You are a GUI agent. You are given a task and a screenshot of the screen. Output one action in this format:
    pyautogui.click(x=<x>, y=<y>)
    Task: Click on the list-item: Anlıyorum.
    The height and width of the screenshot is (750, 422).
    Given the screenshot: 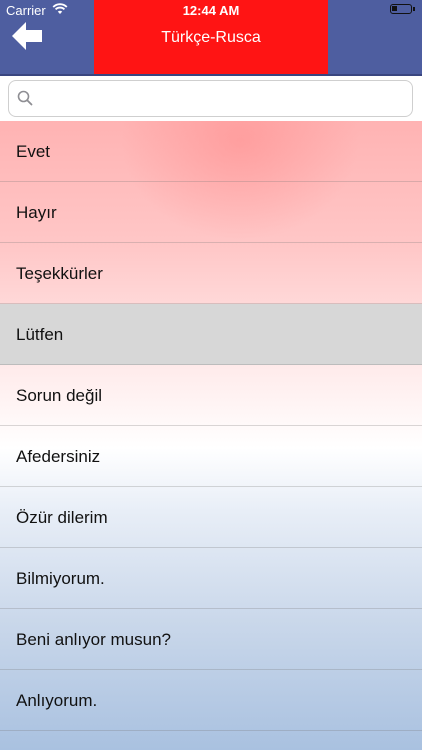 What is the action you would take?
    pyautogui.click(x=211, y=700)
    